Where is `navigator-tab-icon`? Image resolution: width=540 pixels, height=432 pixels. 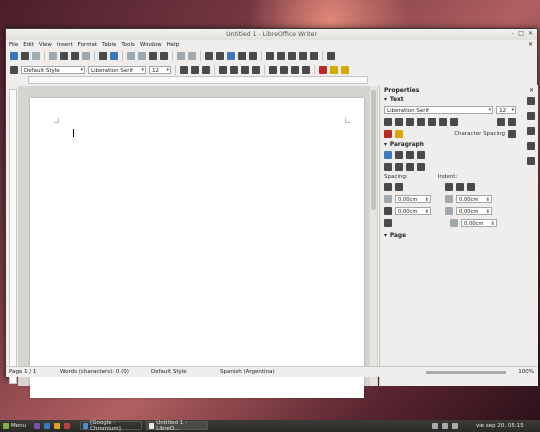 navigator-tab-icon is located at coordinates (531, 146).